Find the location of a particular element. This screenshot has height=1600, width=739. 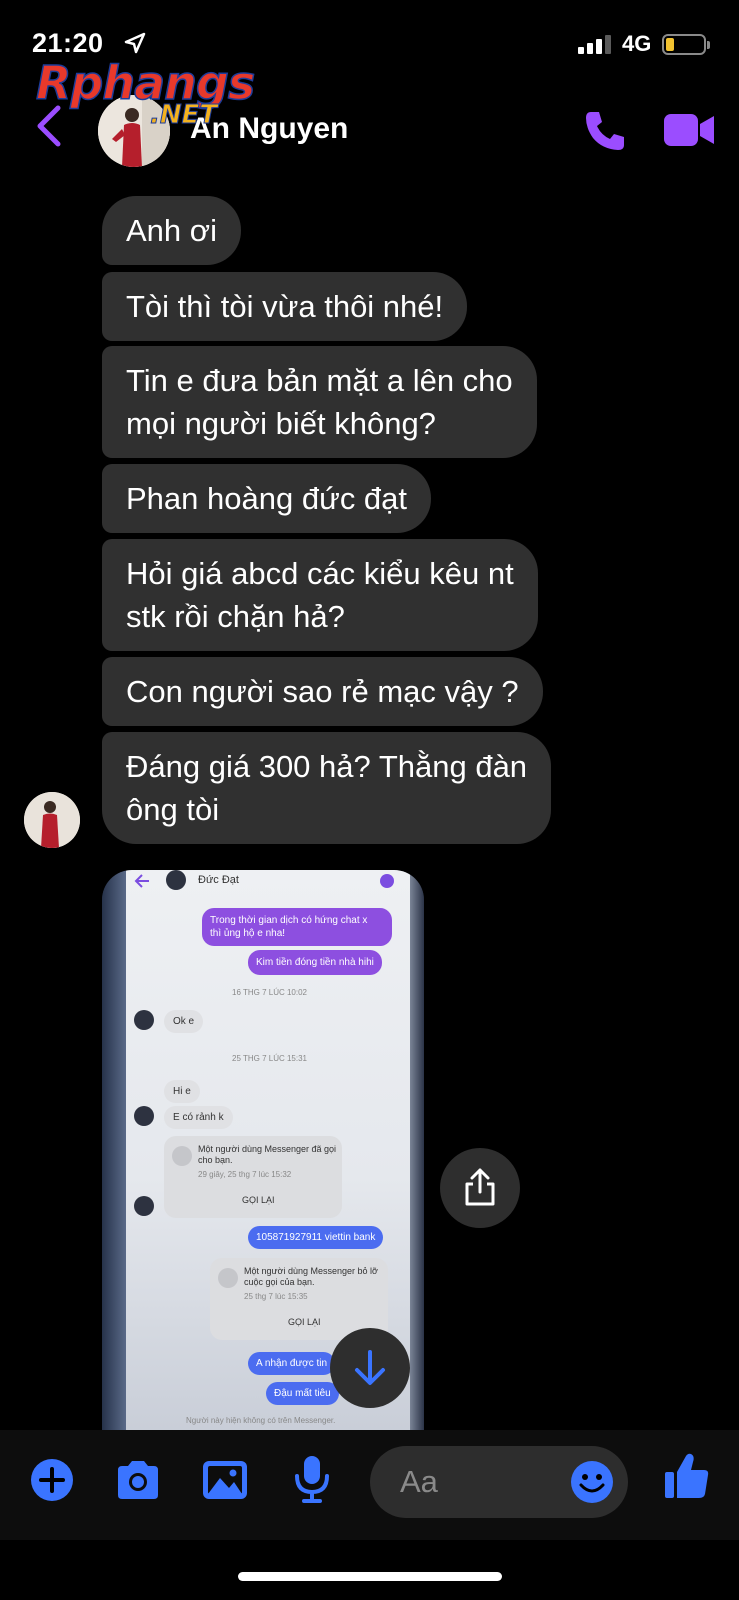

share-button is located at coordinates (480, 1188).